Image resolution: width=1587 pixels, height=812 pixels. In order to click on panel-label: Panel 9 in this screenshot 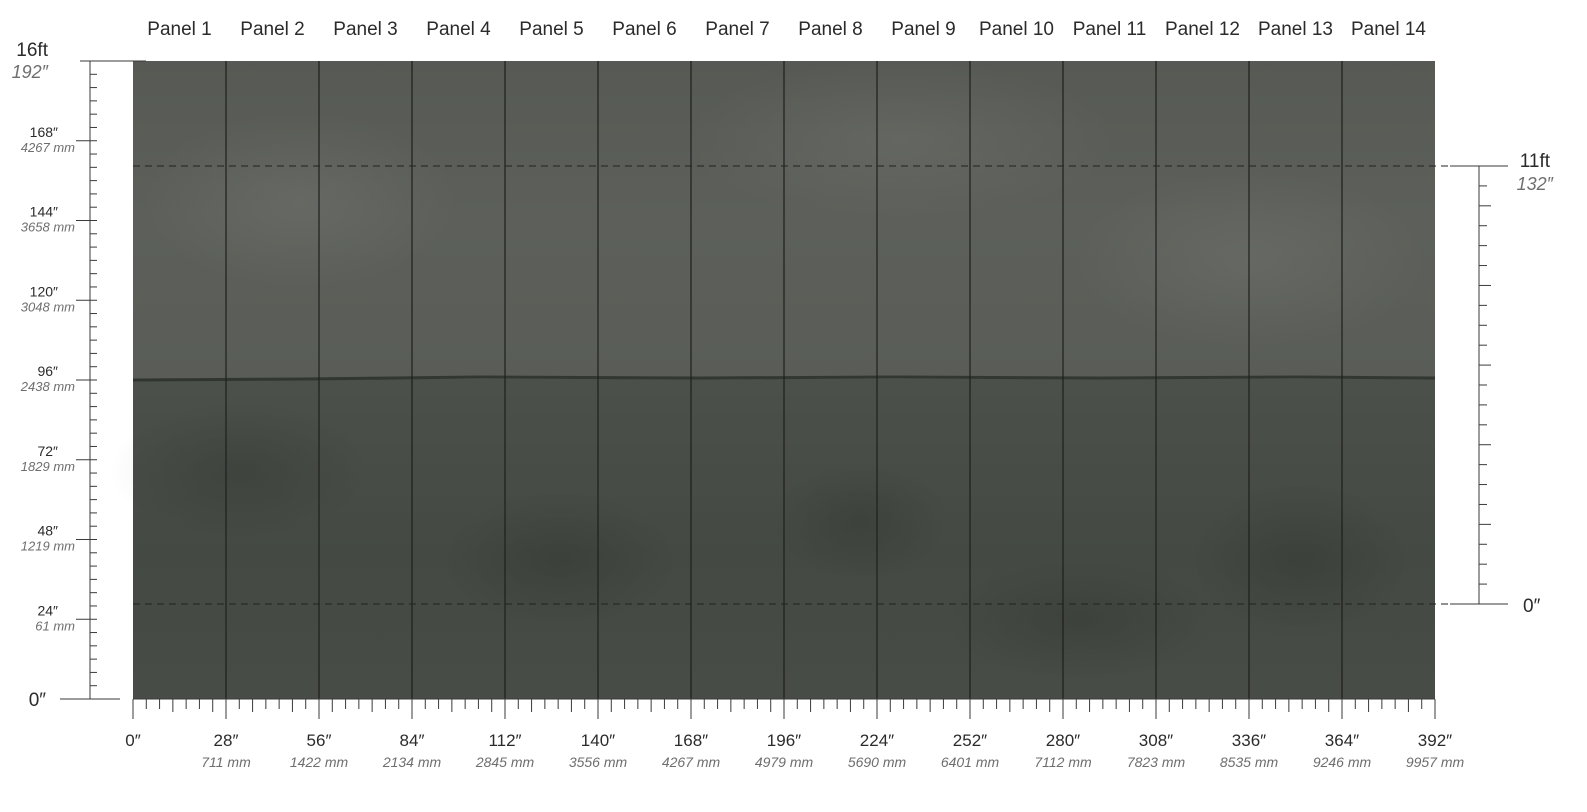, I will do `click(923, 29)`.